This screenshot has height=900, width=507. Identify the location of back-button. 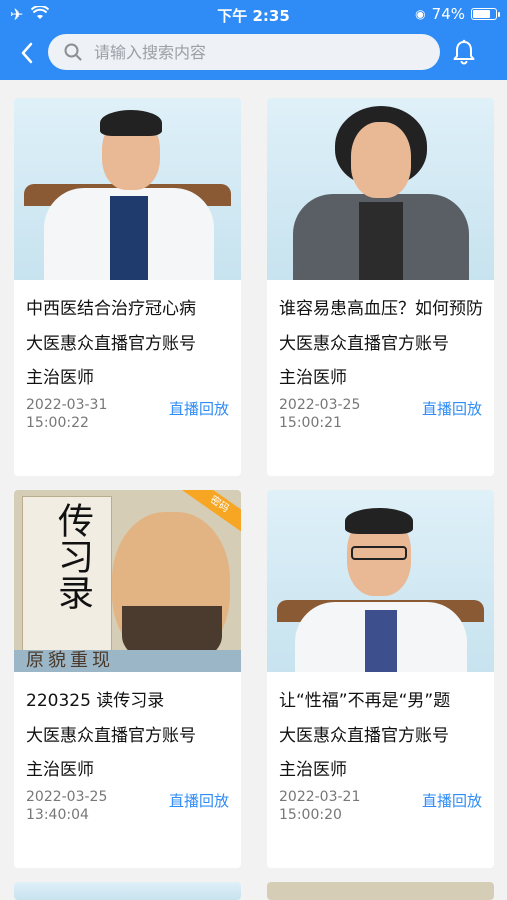
(27, 53).